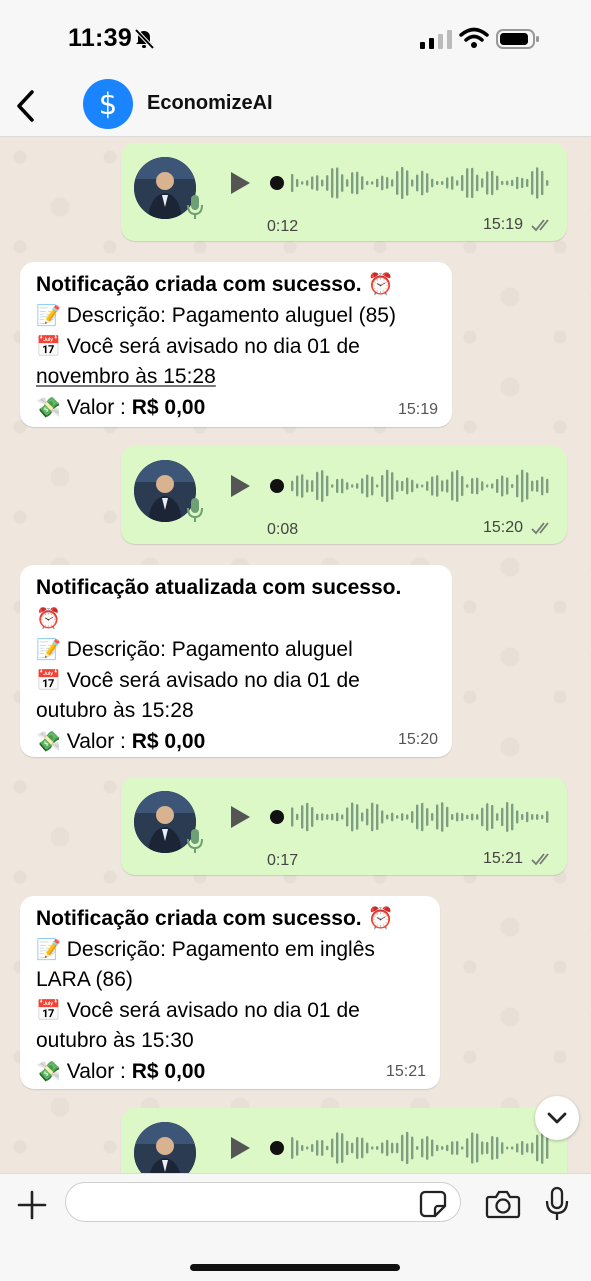  I want to click on voice-message-bubble, so click(344, 1140).